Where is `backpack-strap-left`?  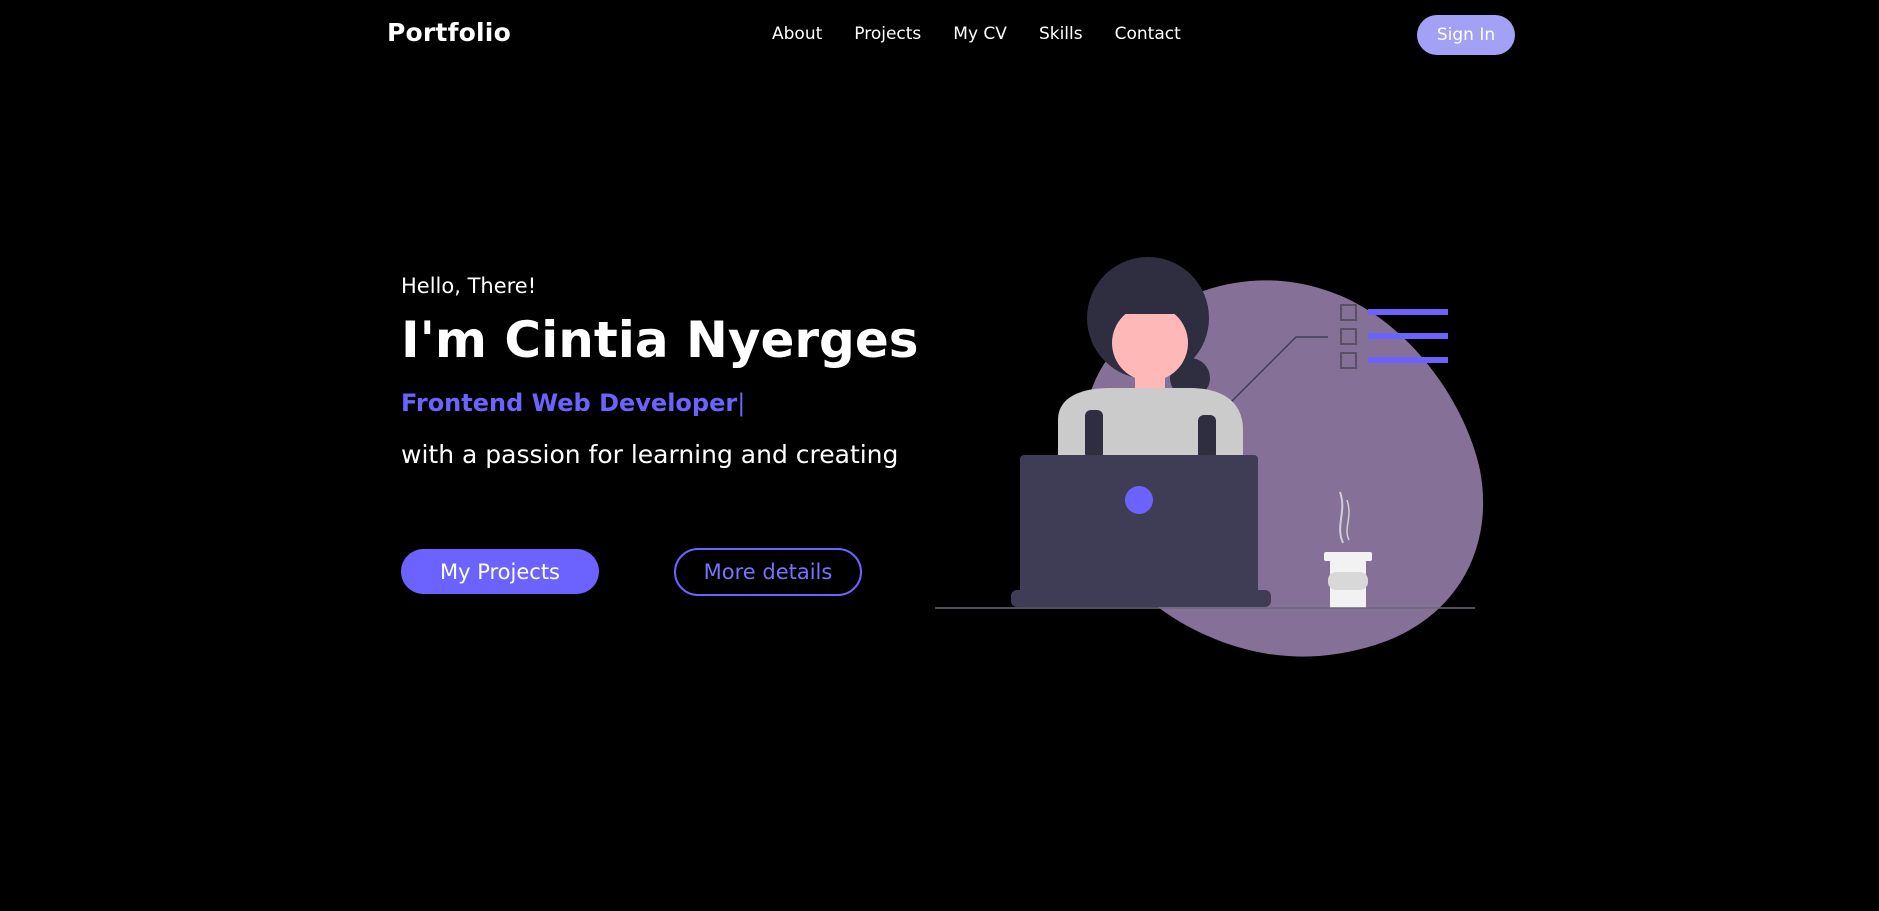 backpack-strap-left is located at coordinates (1094, 435).